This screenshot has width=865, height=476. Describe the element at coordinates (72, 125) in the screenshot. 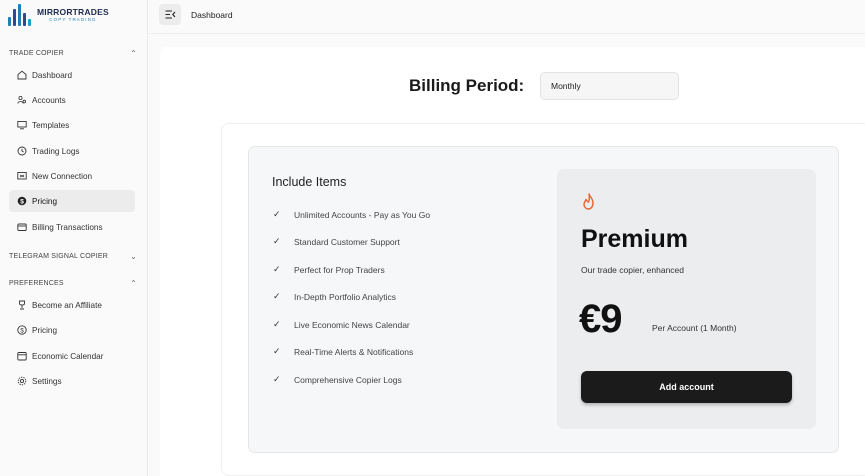

I see `sidebar-item-templates: Templates` at that location.